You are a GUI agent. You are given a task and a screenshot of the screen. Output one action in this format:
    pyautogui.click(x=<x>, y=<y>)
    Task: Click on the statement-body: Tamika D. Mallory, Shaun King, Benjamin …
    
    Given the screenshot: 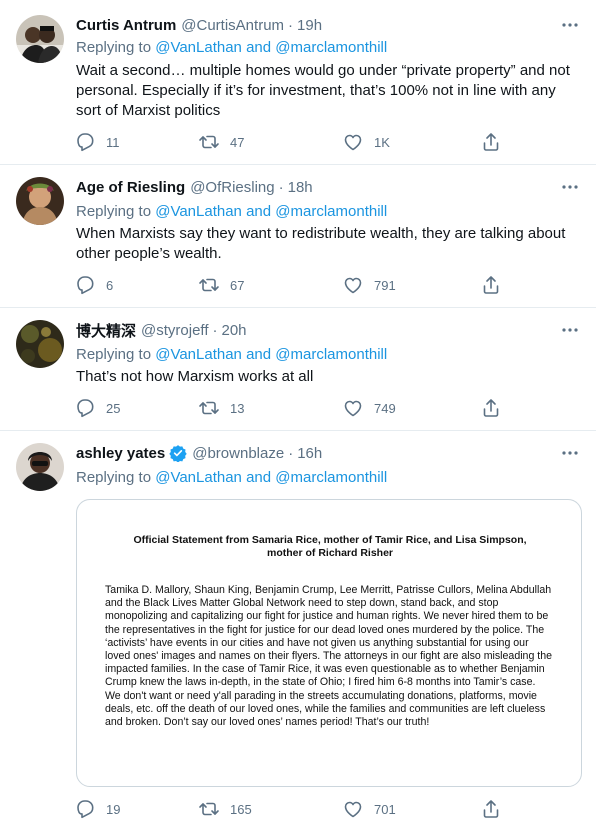 What is the action you would take?
    pyautogui.click(x=329, y=636)
    